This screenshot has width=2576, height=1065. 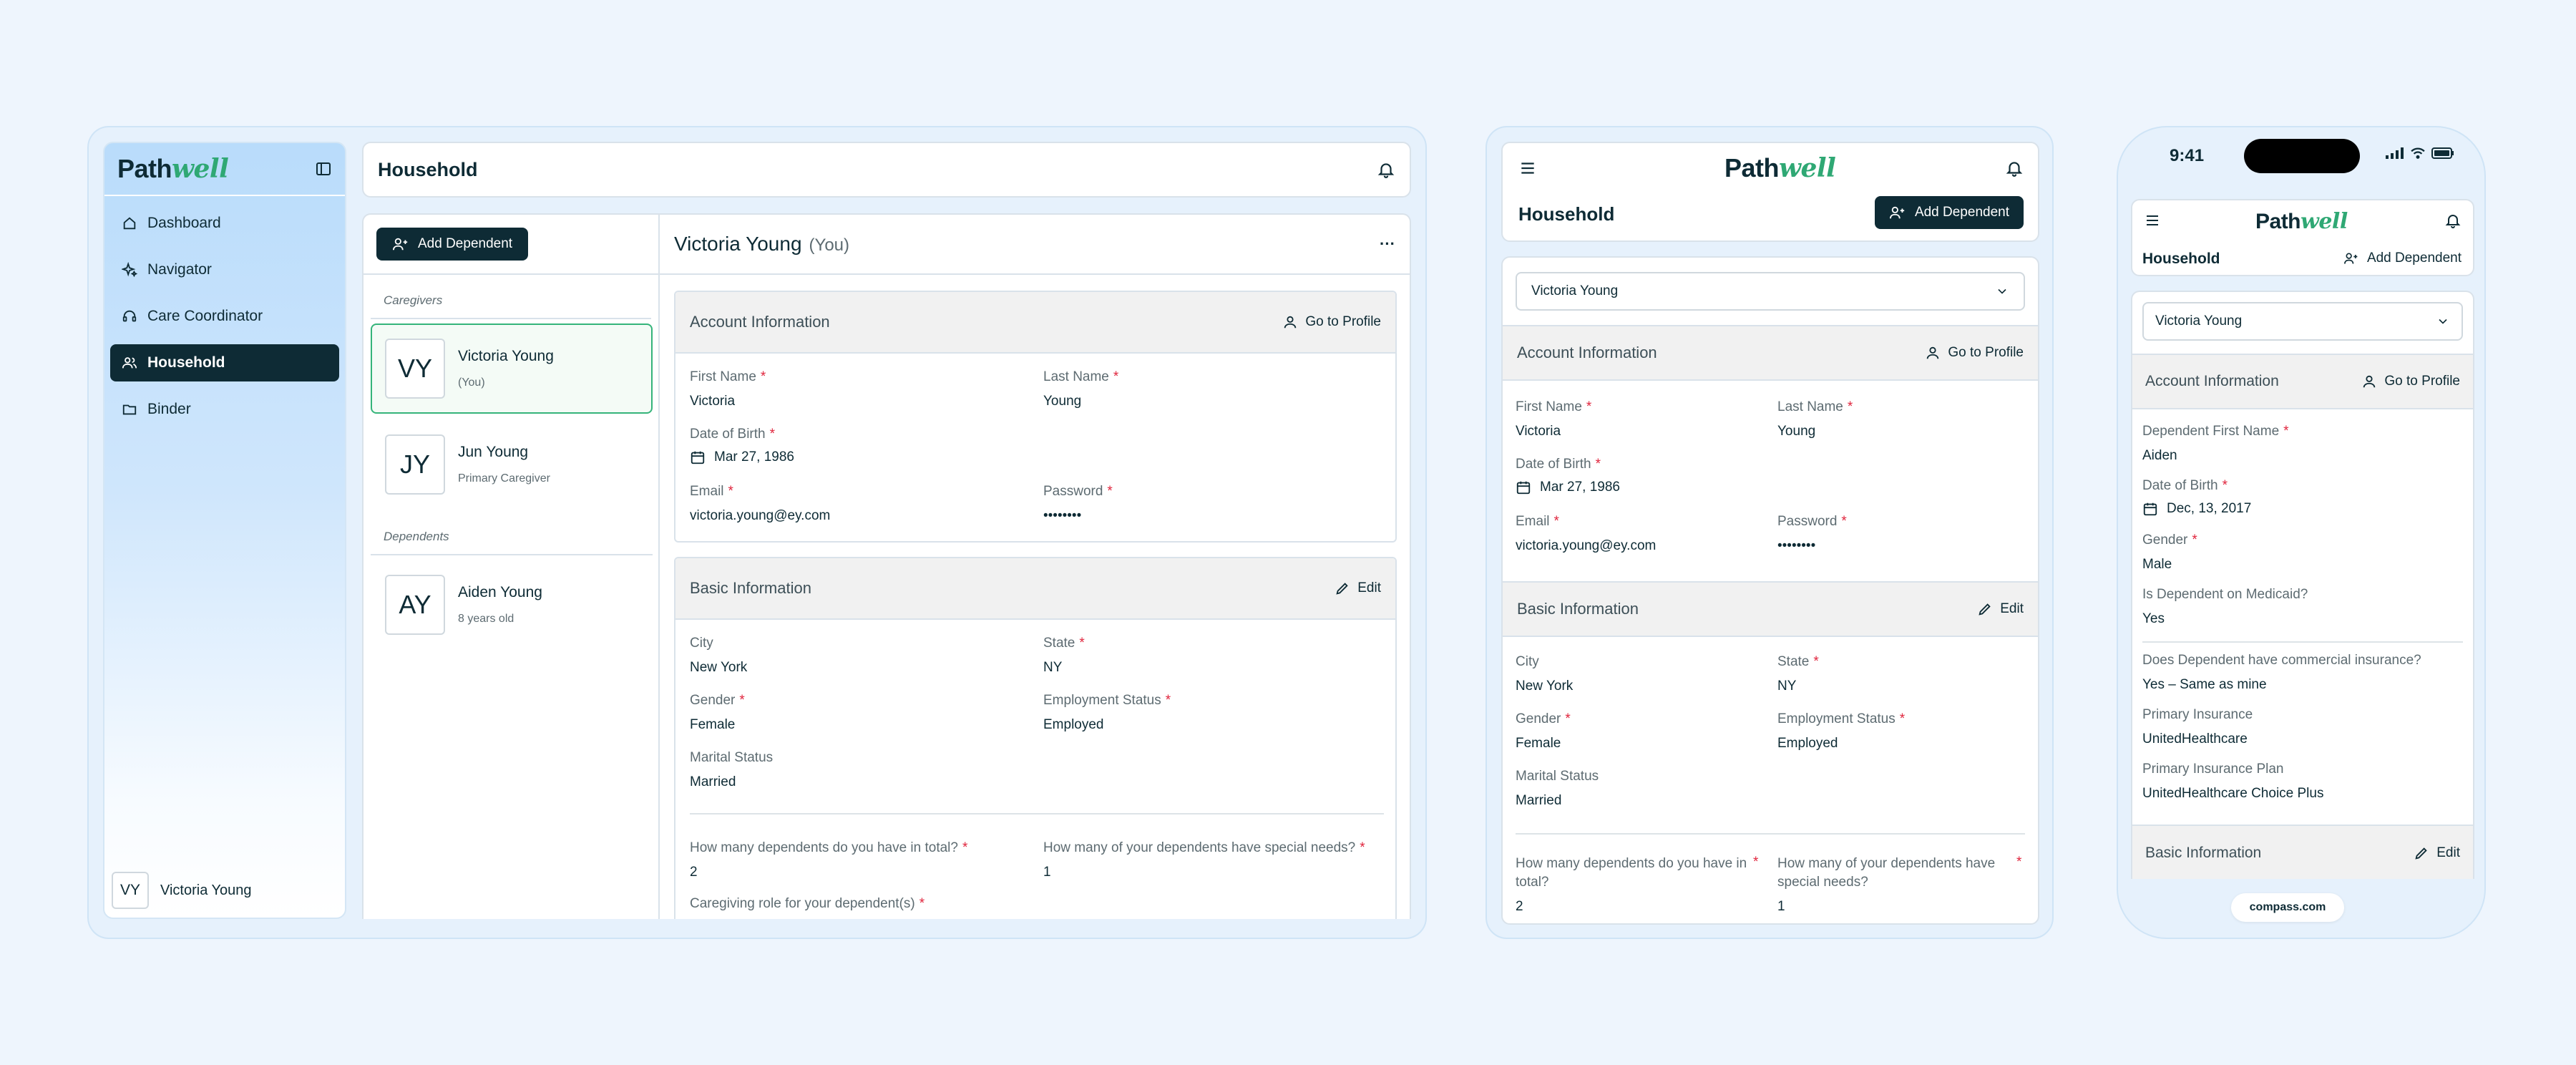 I want to click on employment-value: Employed, so click(x=1807, y=743).